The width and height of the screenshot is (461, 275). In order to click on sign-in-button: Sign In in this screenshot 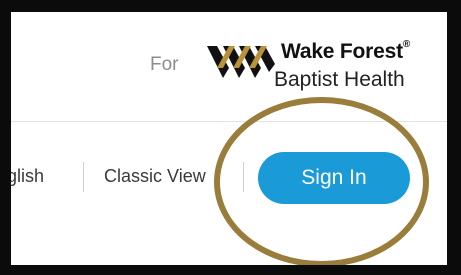, I will do `click(334, 178)`.